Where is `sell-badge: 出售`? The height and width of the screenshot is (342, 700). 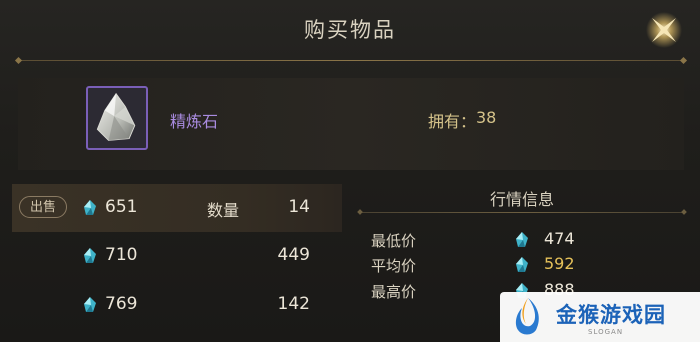
sell-badge: 出售 is located at coordinates (43, 207).